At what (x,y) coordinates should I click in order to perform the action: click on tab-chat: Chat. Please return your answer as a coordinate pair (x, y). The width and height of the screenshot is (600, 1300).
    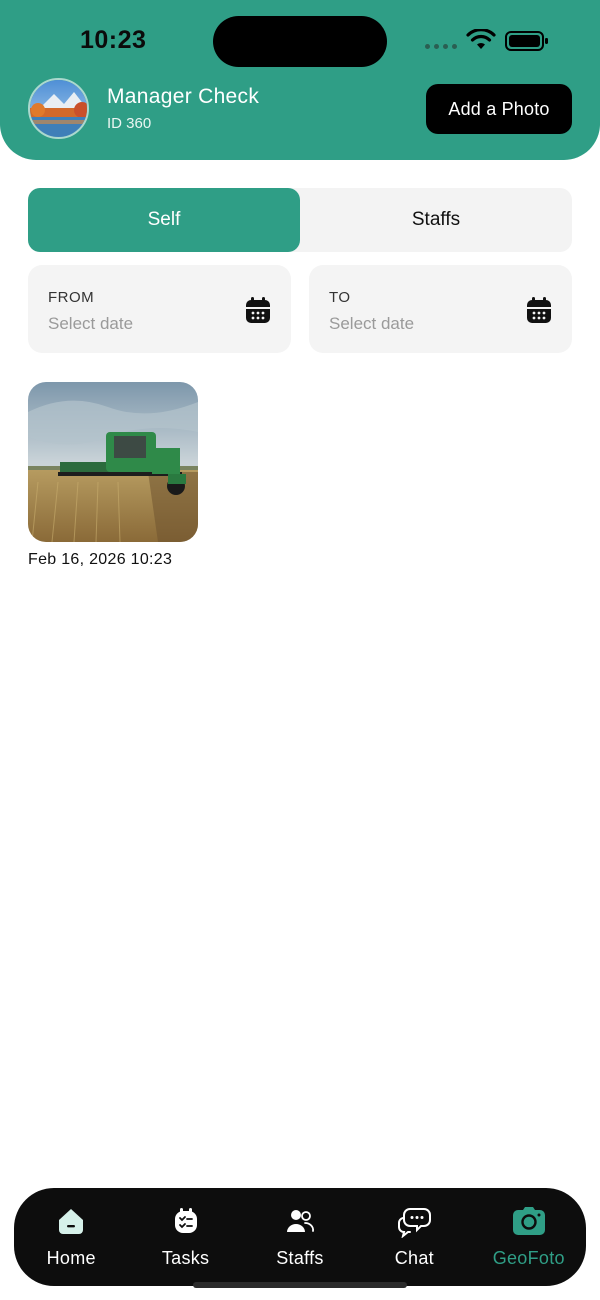
    Looking at the image, I should click on (414, 1237).